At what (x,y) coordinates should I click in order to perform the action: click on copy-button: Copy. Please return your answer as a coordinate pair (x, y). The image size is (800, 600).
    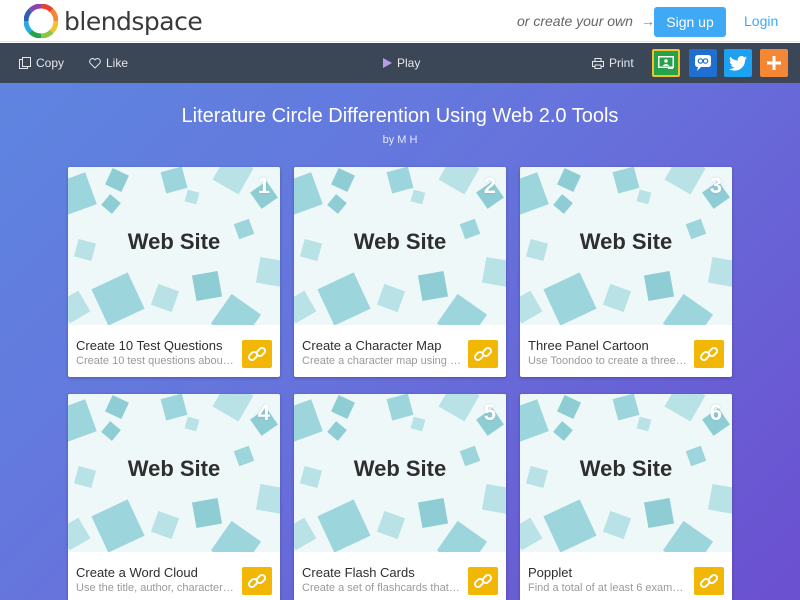
    Looking at the image, I should click on (41, 63).